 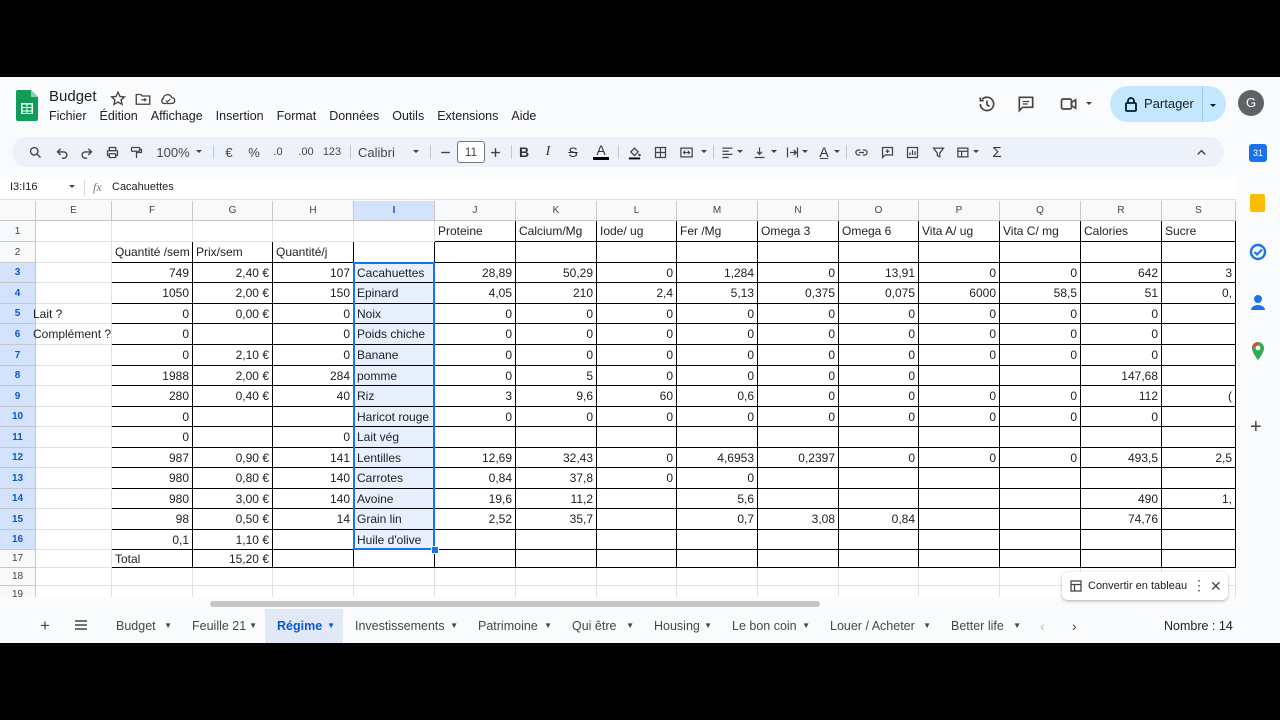 I want to click on cell-m10: 0, so click(x=717, y=417).